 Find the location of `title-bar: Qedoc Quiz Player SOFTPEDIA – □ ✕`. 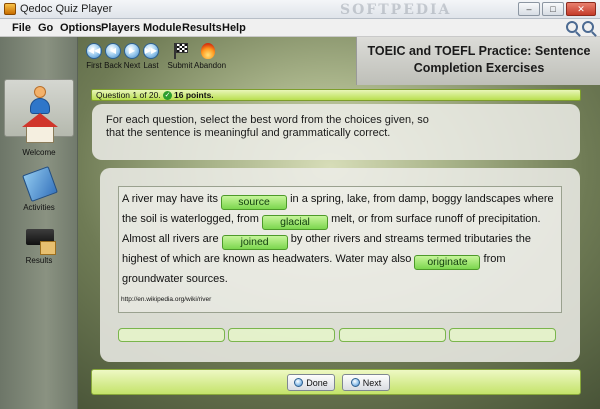

title-bar: Qedoc Quiz Player SOFTPEDIA – □ ✕ is located at coordinates (300, 9).